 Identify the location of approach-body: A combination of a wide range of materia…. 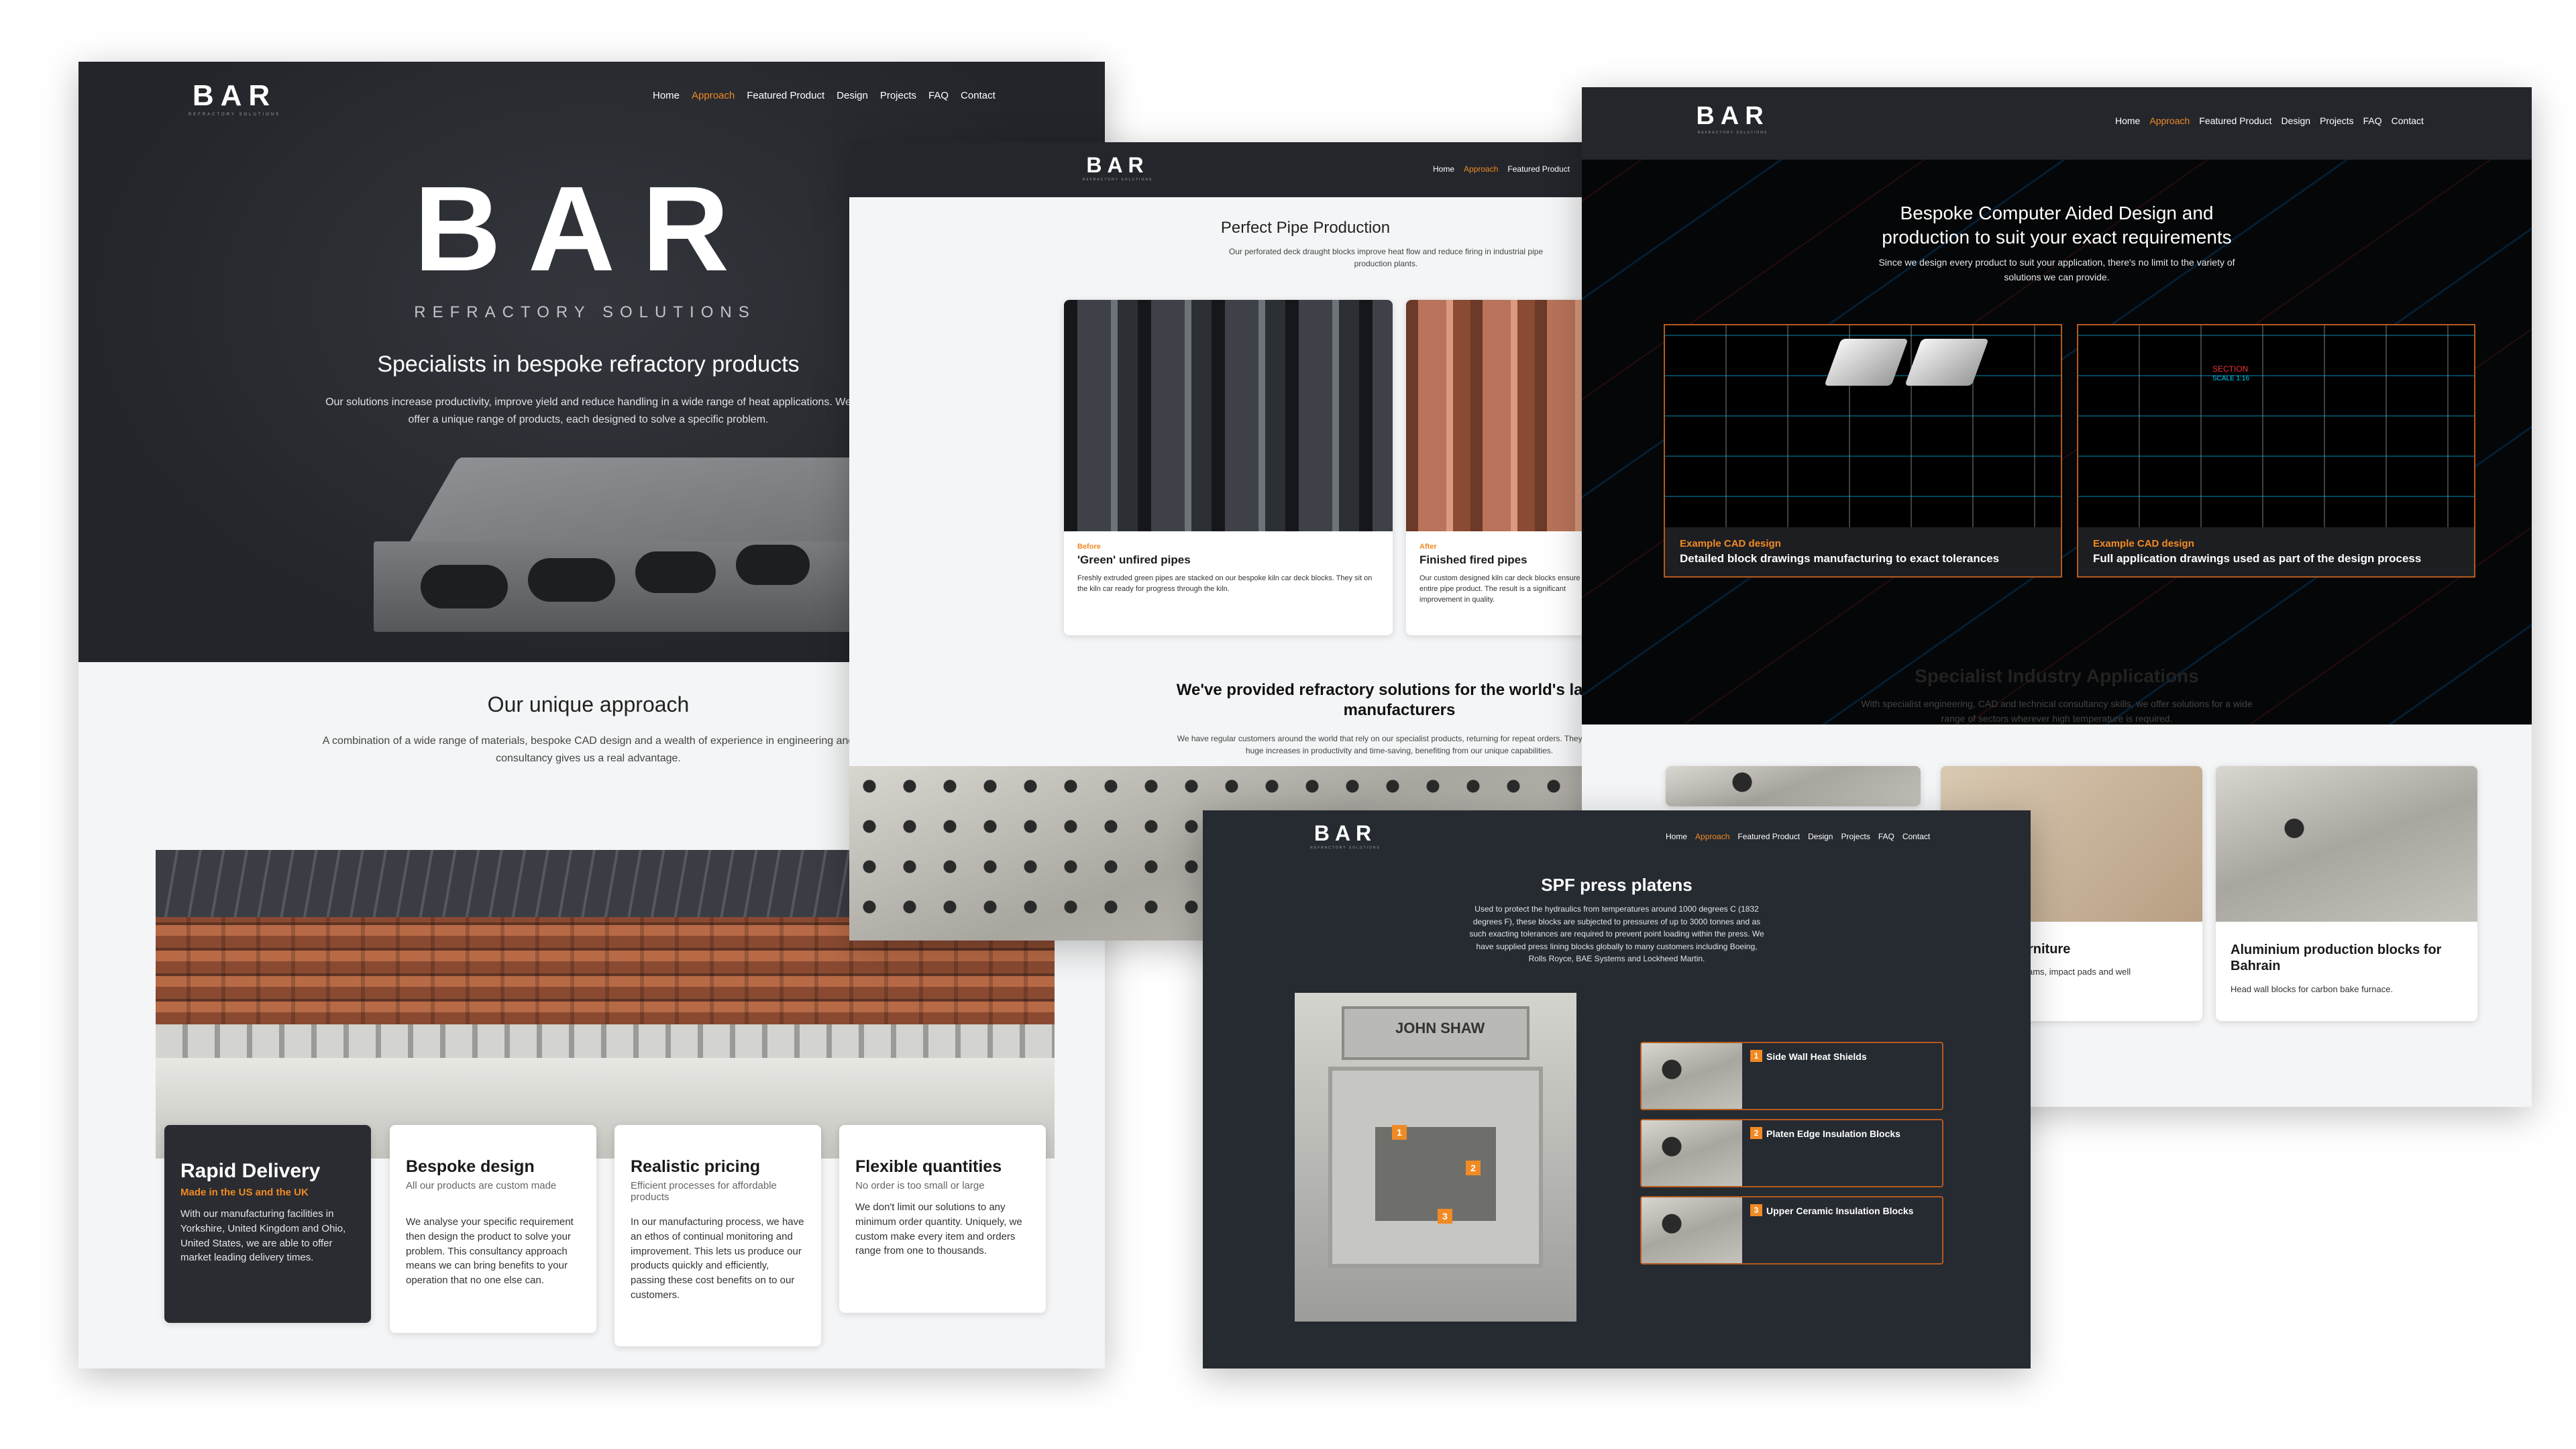
(588, 749).